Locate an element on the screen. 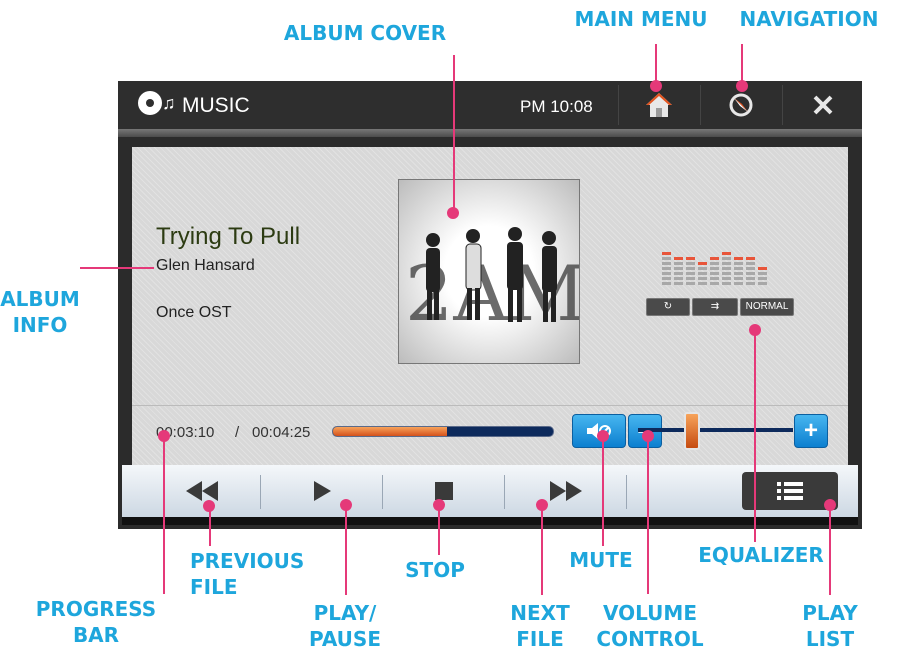  callout-volume-control-line1: VOLUME is located at coordinates (650, 613).